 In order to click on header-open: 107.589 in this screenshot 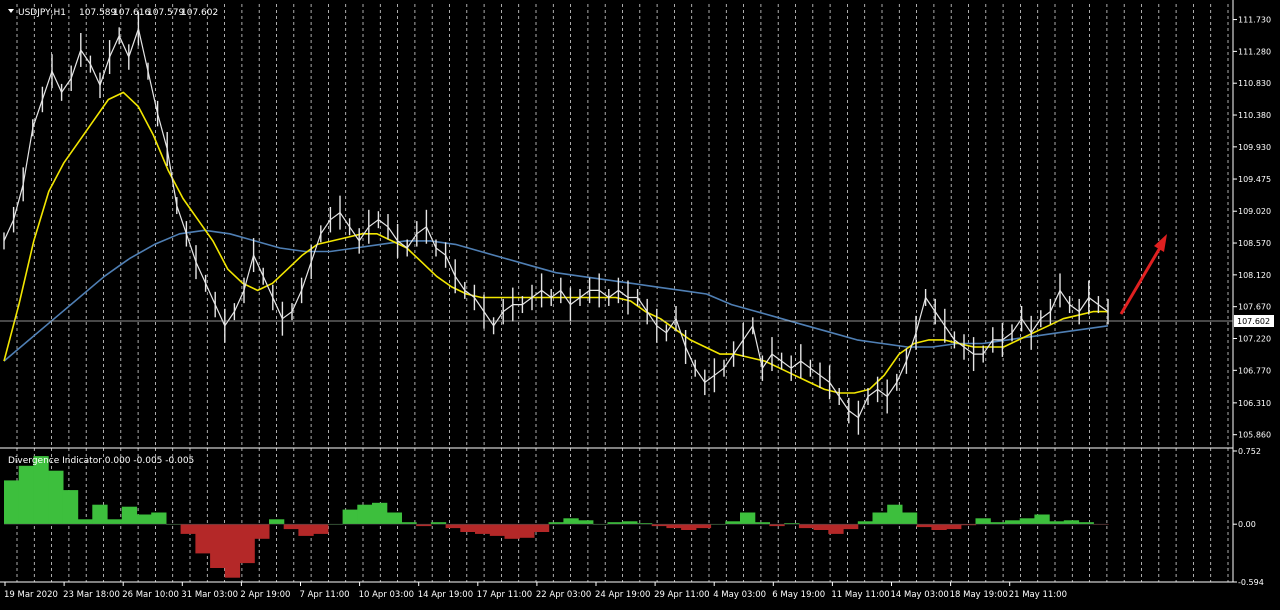, I will do `click(97, 13)`.